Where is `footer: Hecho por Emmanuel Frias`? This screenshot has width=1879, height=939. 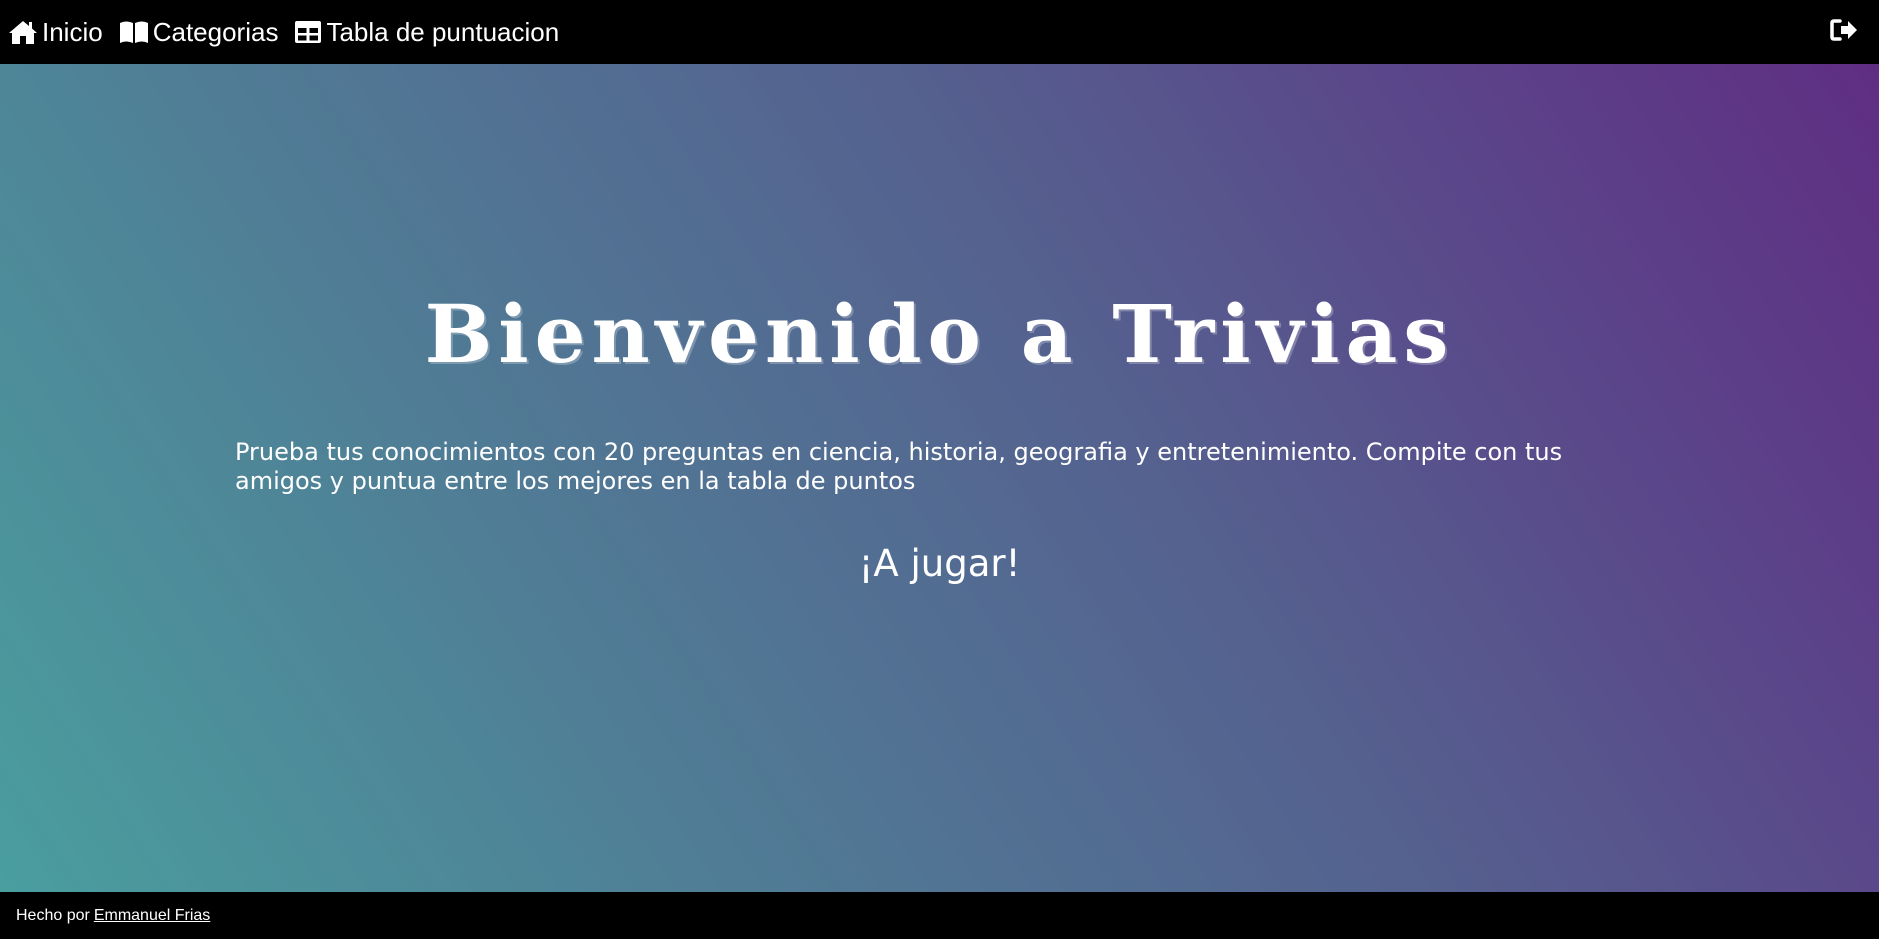 footer: Hecho por Emmanuel Frias is located at coordinates (939, 915).